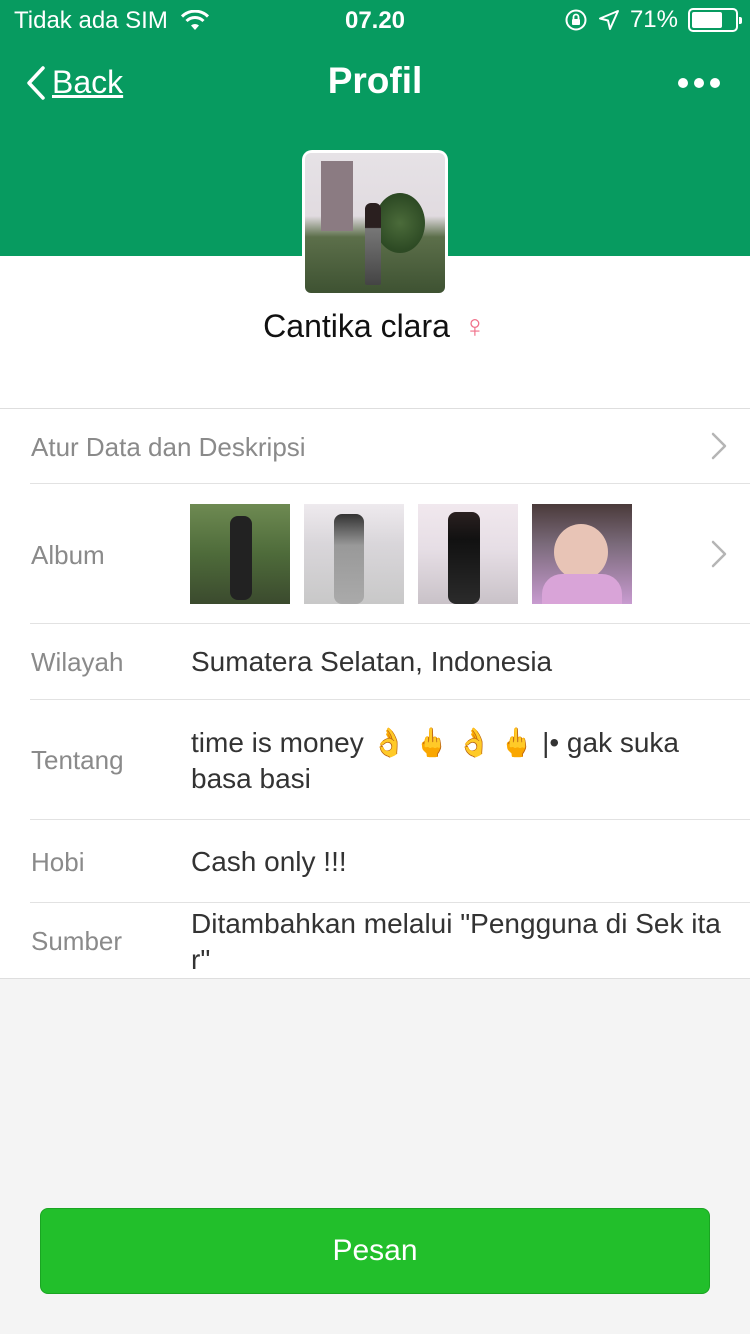  I want to click on hobby-value: Cash only !!!, so click(269, 861).